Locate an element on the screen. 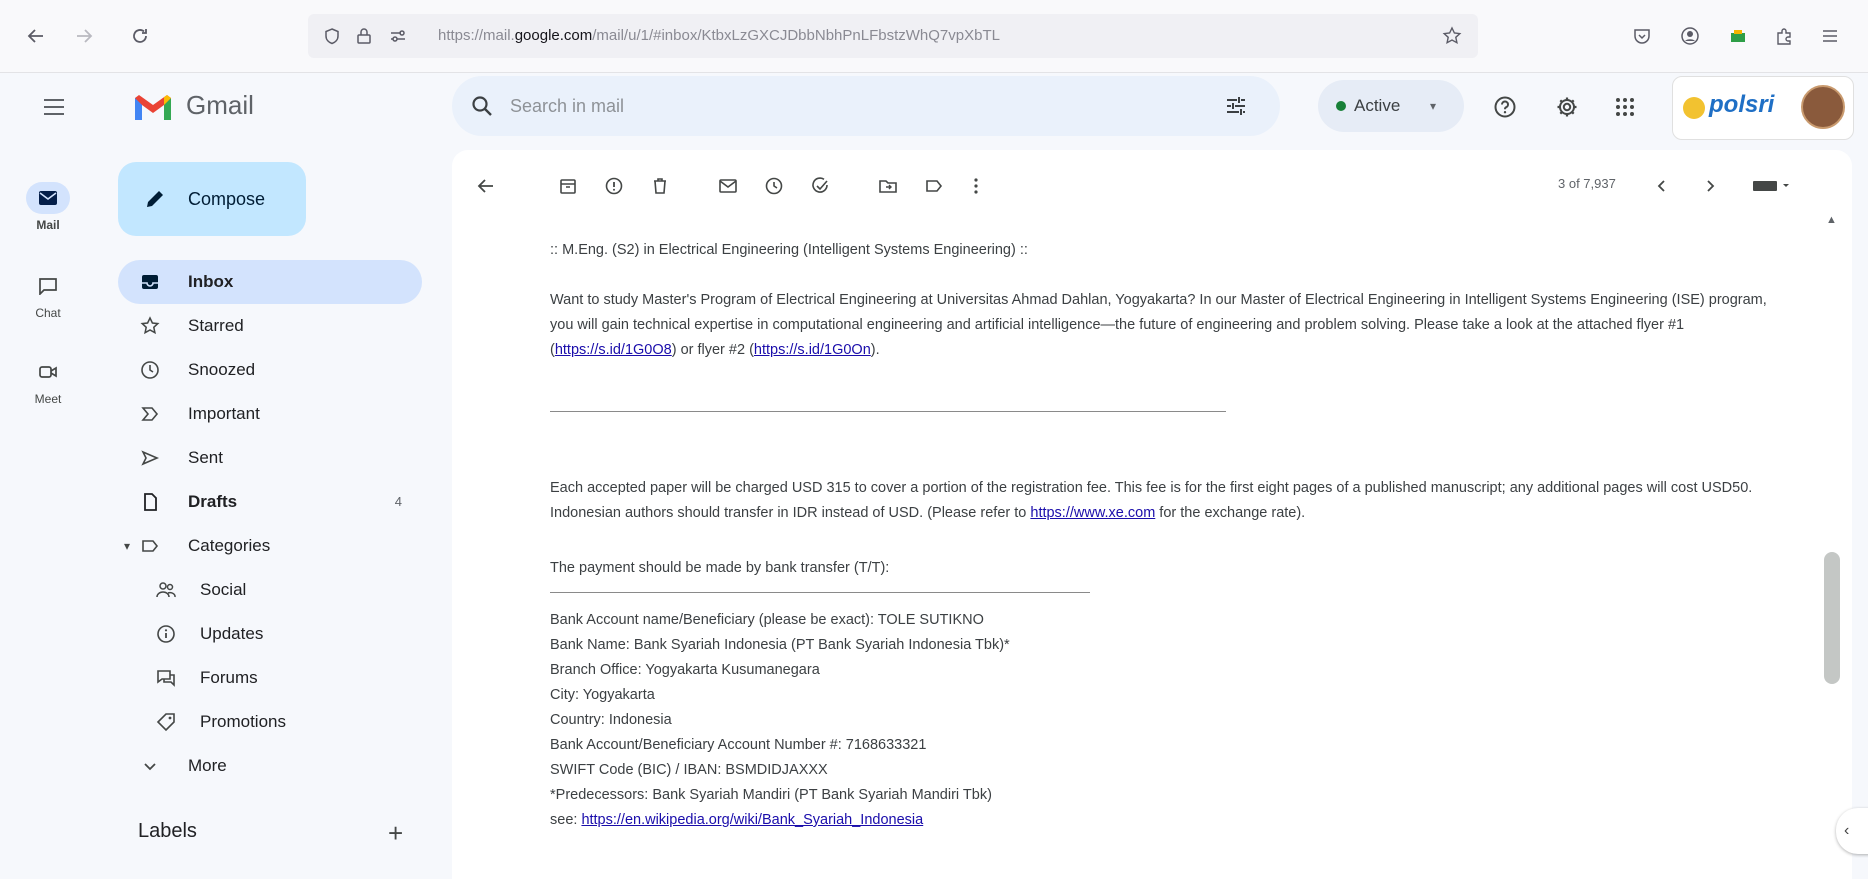 This screenshot has width=1868, height=879. sidebar-label-inbox: Inbox is located at coordinates (211, 281).